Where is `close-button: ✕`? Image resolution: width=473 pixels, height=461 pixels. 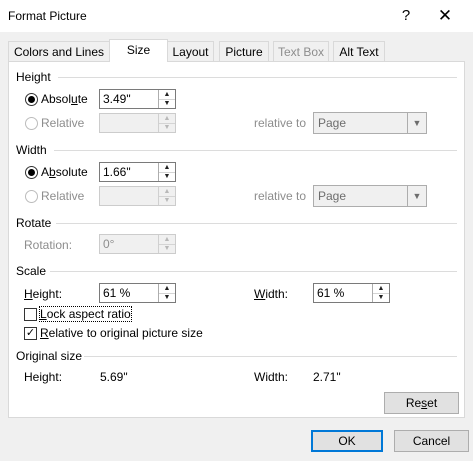 close-button: ✕ is located at coordinates (445, 16).